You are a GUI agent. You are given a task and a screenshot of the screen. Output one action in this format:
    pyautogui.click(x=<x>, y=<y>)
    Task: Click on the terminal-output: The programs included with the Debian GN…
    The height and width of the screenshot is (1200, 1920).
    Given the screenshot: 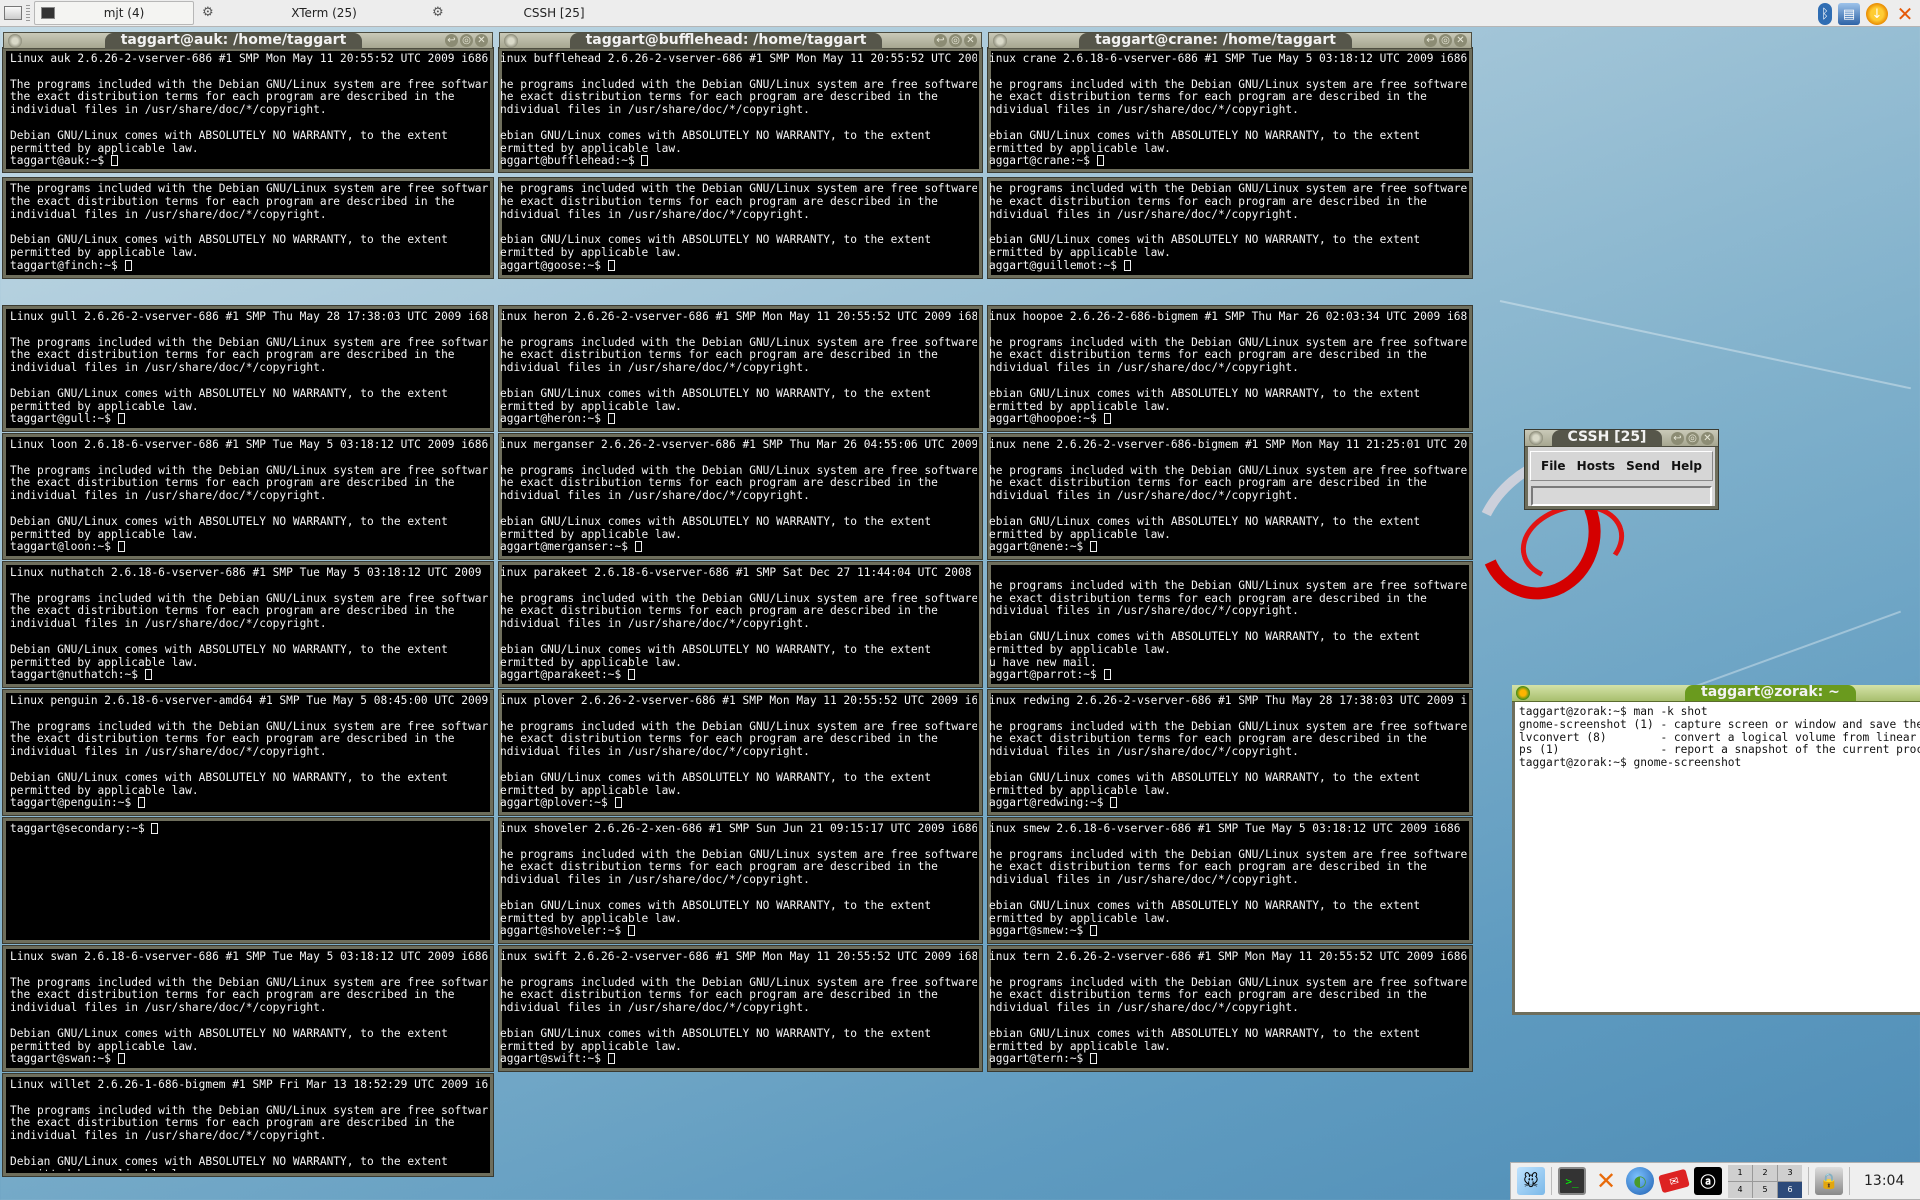 What is the action you would take?
    pyautogui.click(x=249, y=228)
    